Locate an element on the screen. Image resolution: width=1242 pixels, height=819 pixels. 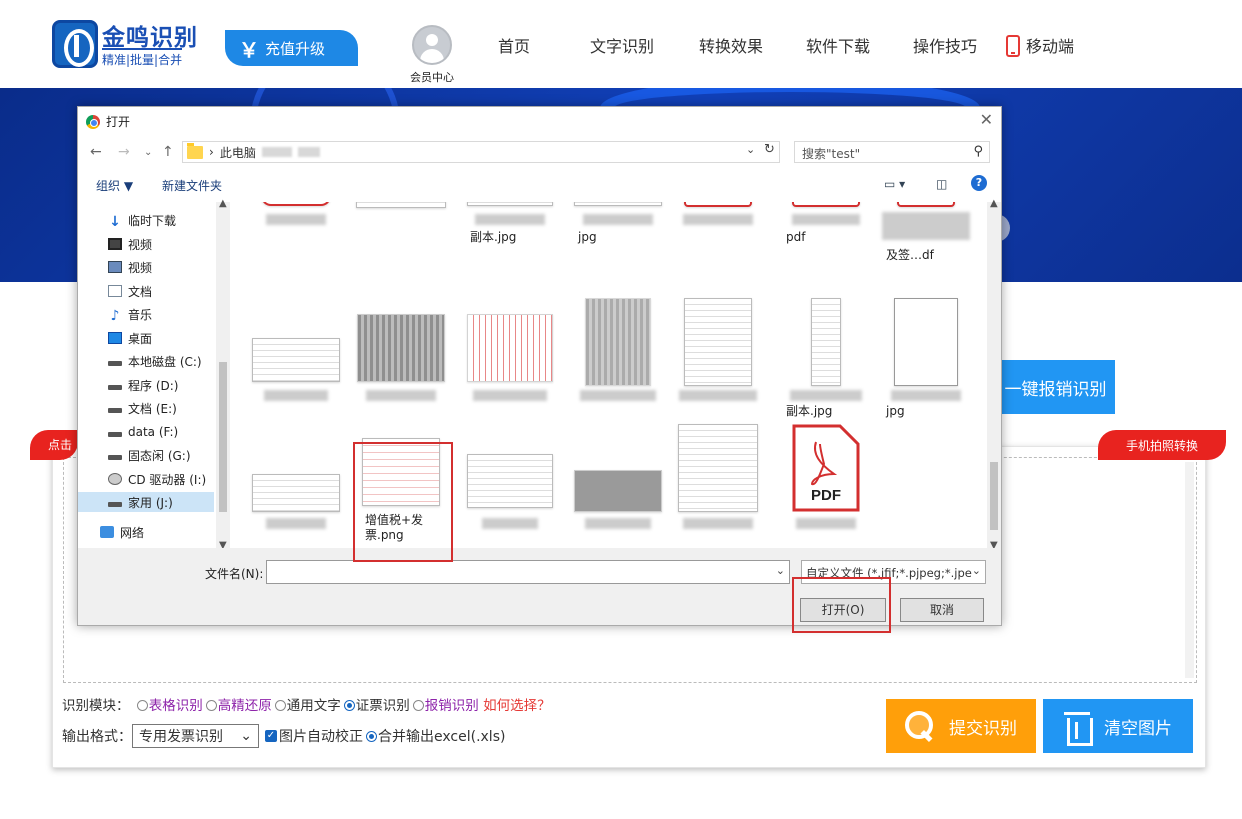
drive-icon is located at coordinates (115, 504).